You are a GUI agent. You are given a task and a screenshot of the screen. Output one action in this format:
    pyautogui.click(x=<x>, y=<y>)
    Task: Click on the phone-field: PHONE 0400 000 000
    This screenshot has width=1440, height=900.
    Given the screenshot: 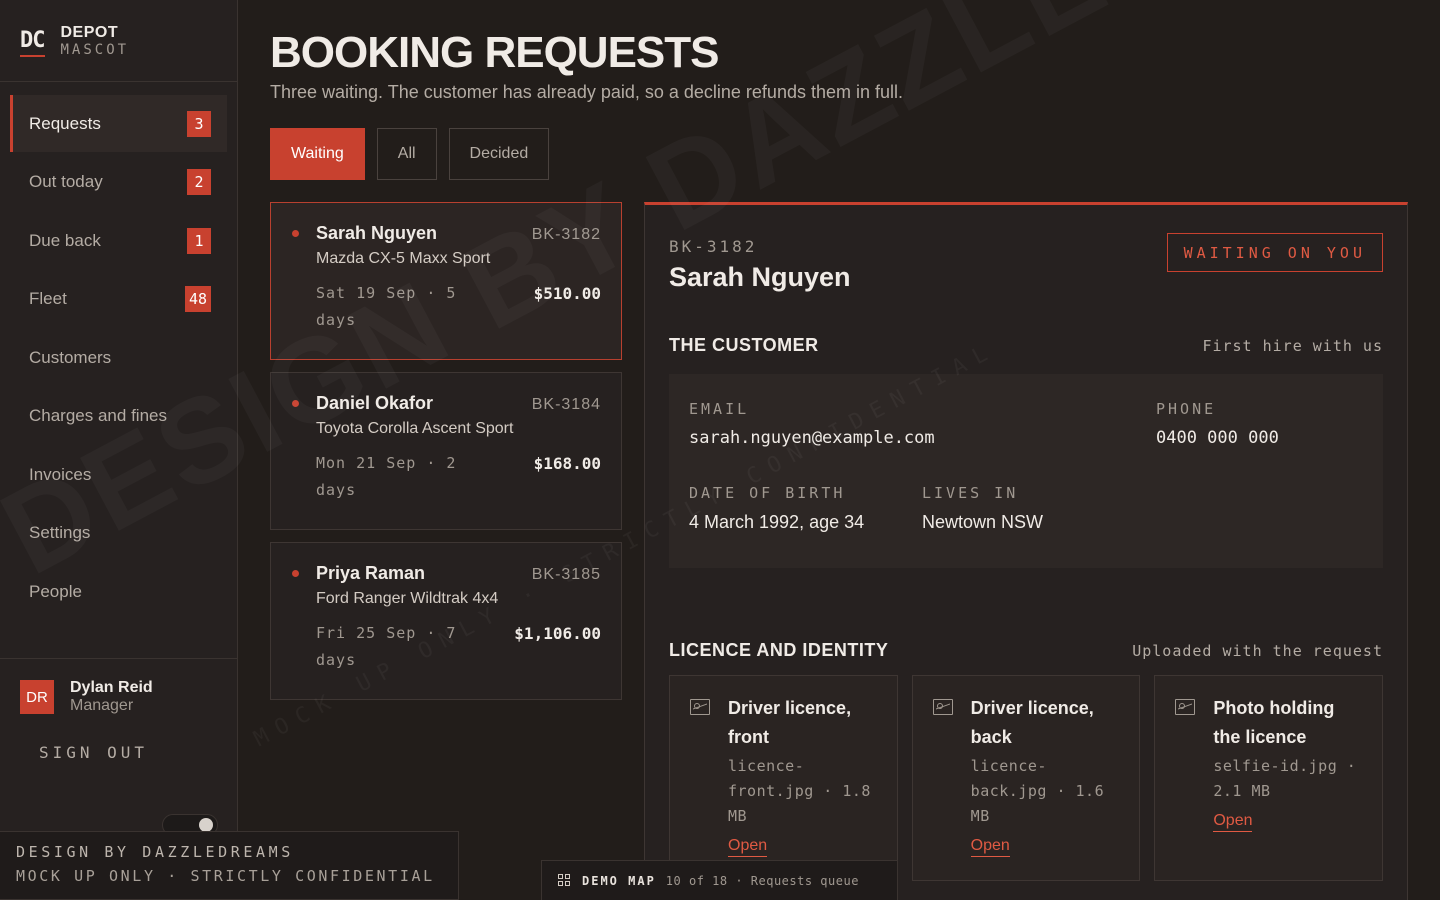 What is the action you would take?
    pyautogui.click(x=1217, y=424)
    